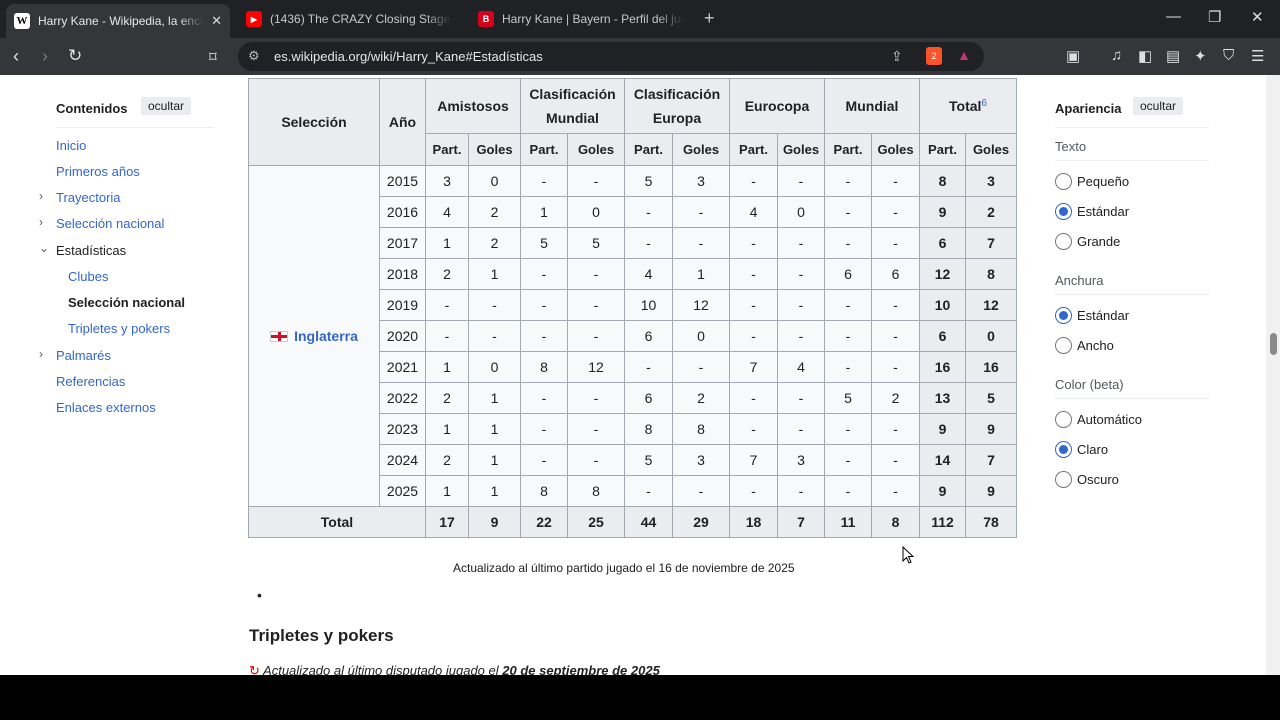  I want to click on radio-text-large, so click(1063, 241).